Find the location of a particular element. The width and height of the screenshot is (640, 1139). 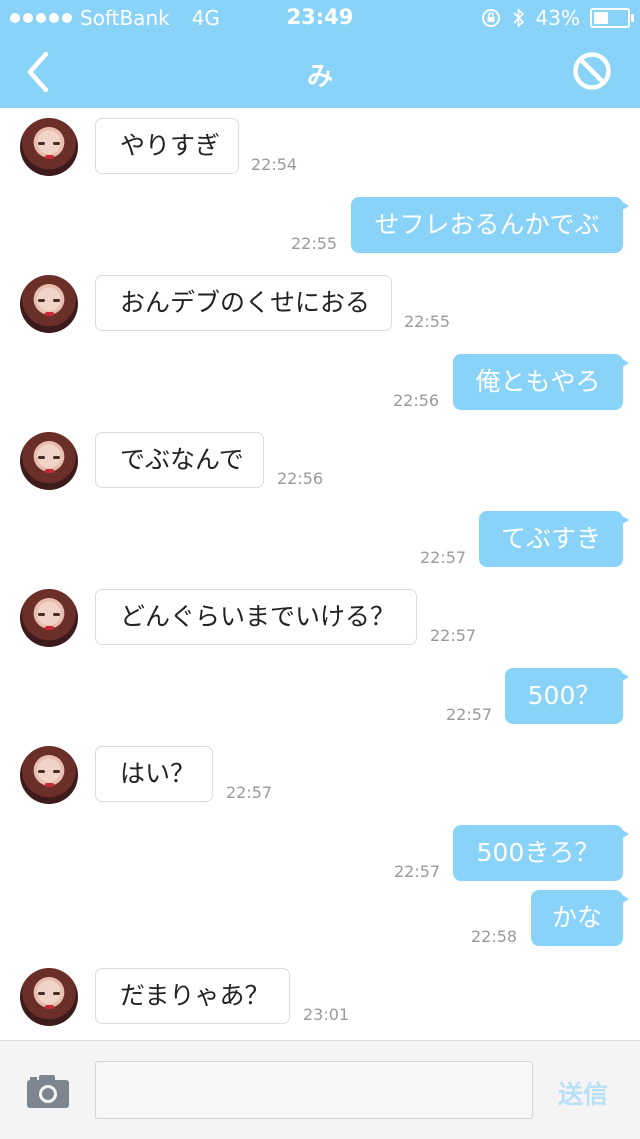

rotation-lock-icon is located at coordinates (490, 18).